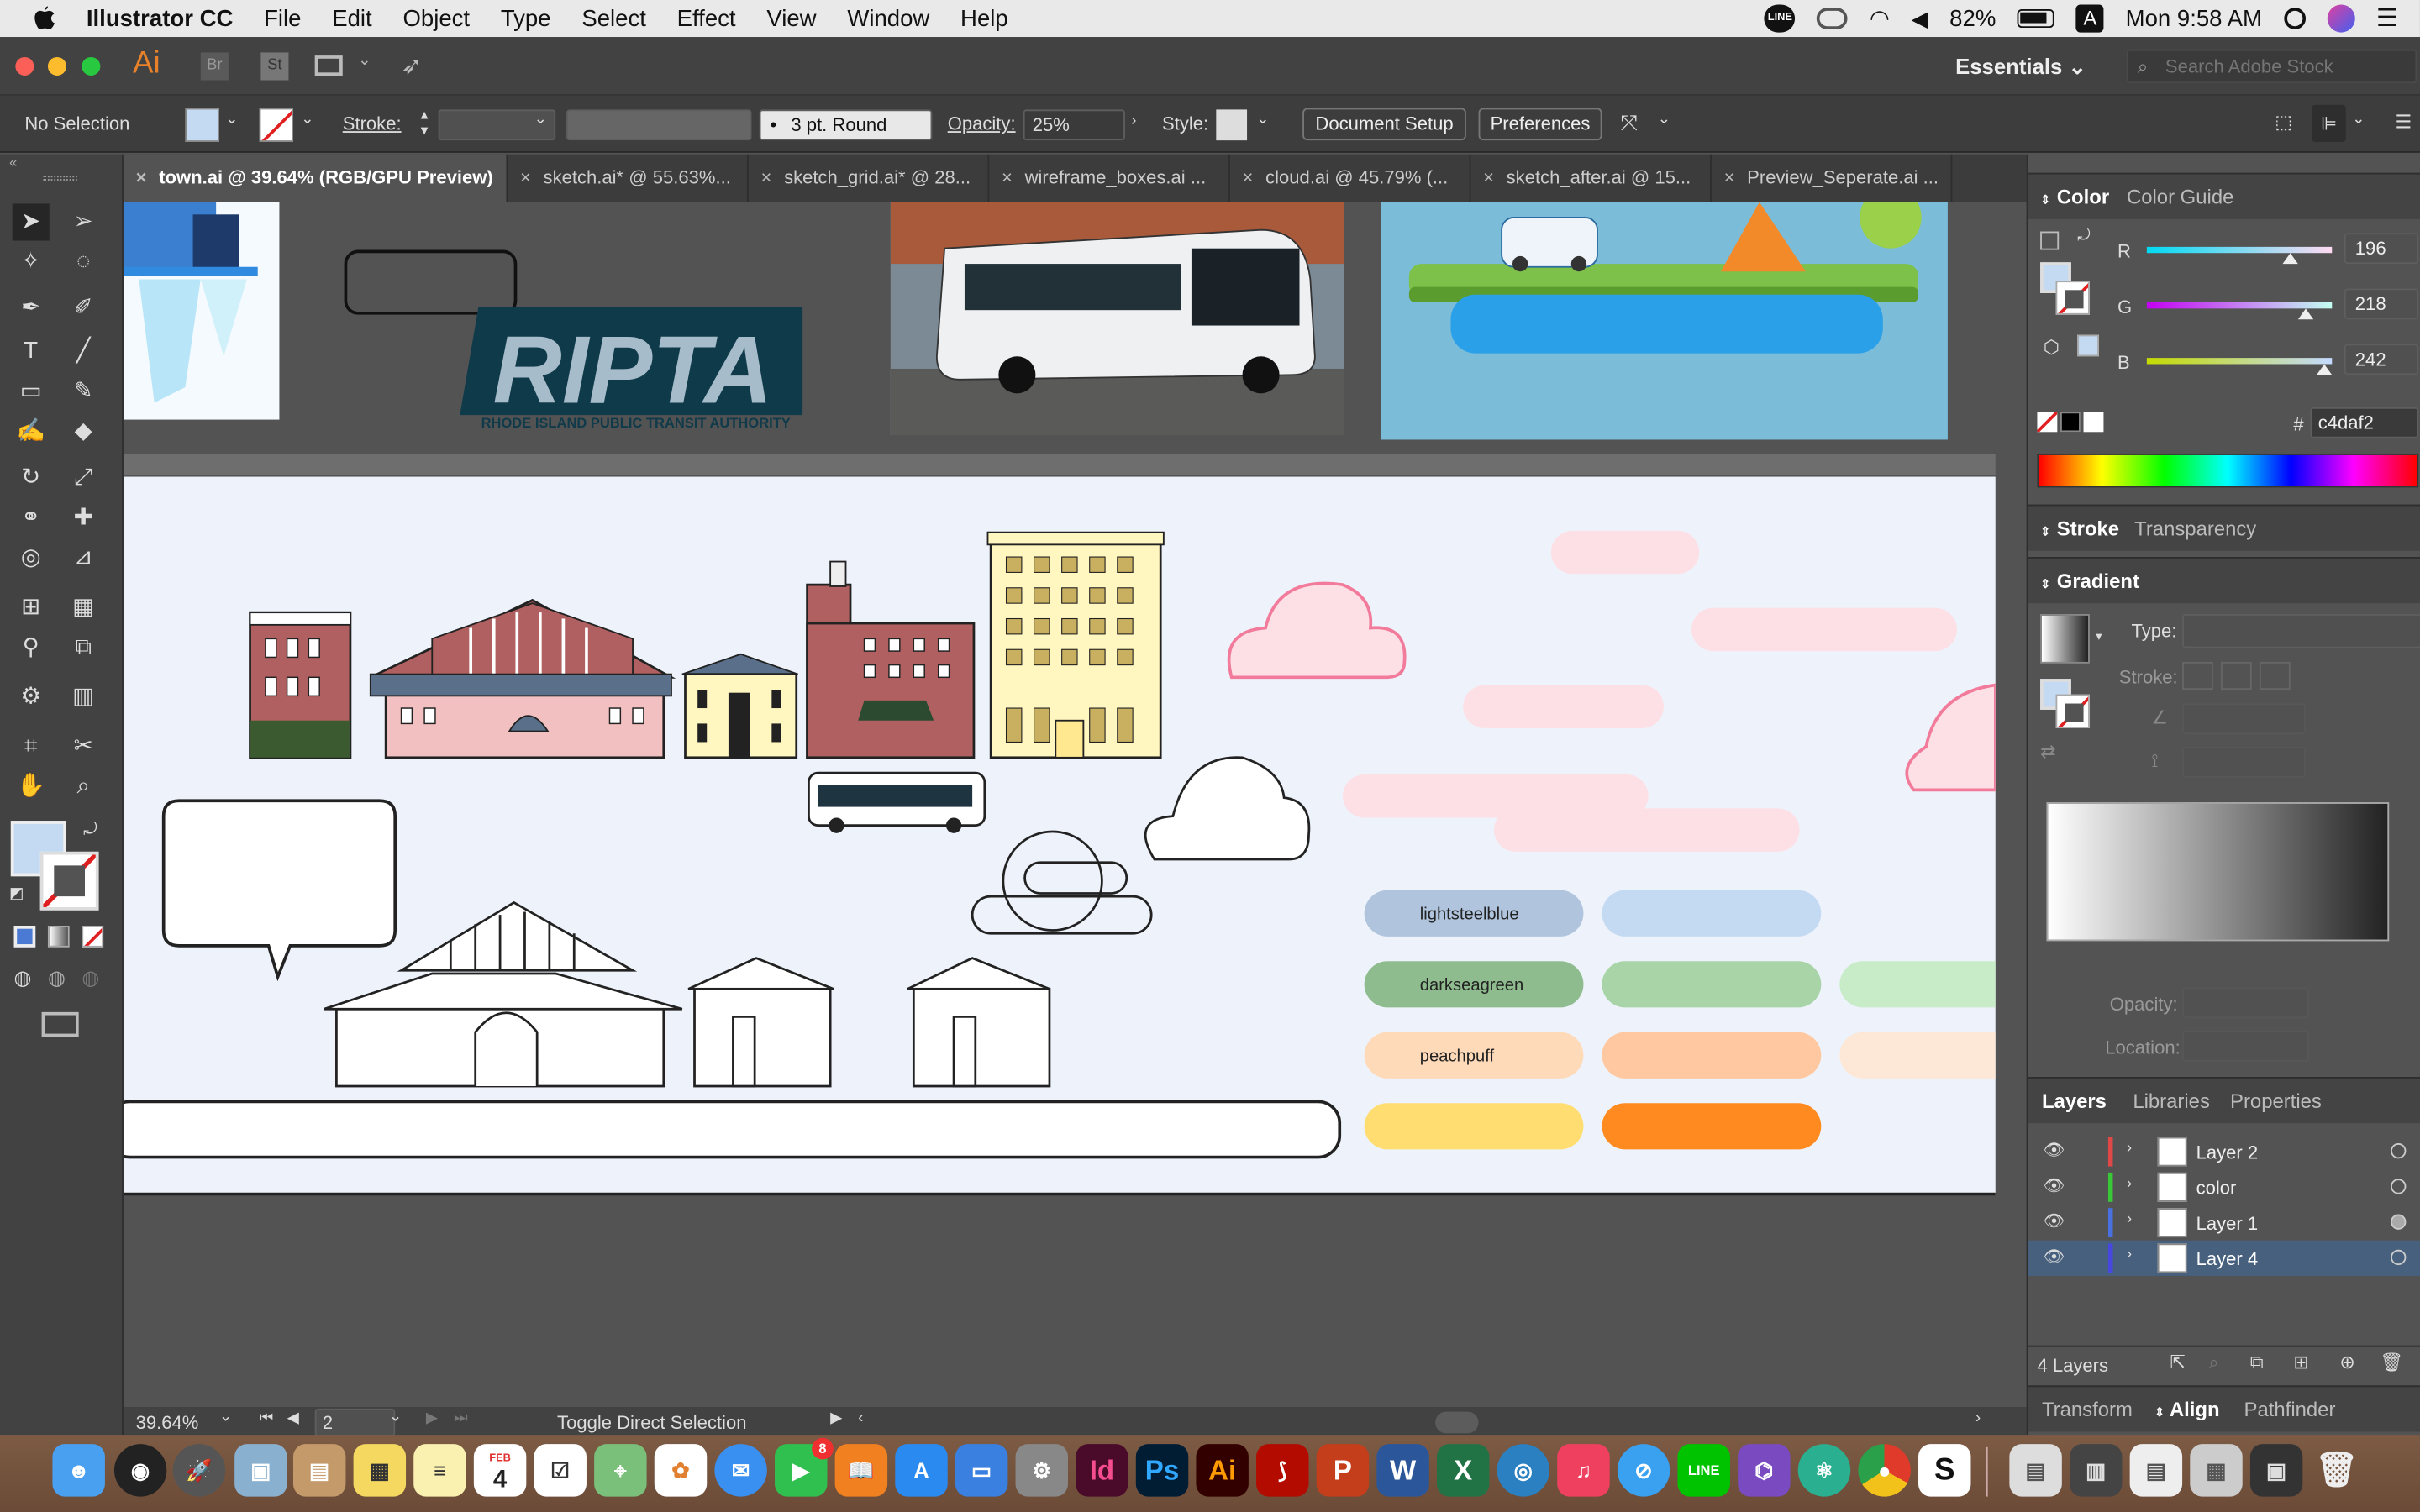 The height and width of the screenshot is (1512, 2420). I want to click on angle-field, so click(2244, 719).